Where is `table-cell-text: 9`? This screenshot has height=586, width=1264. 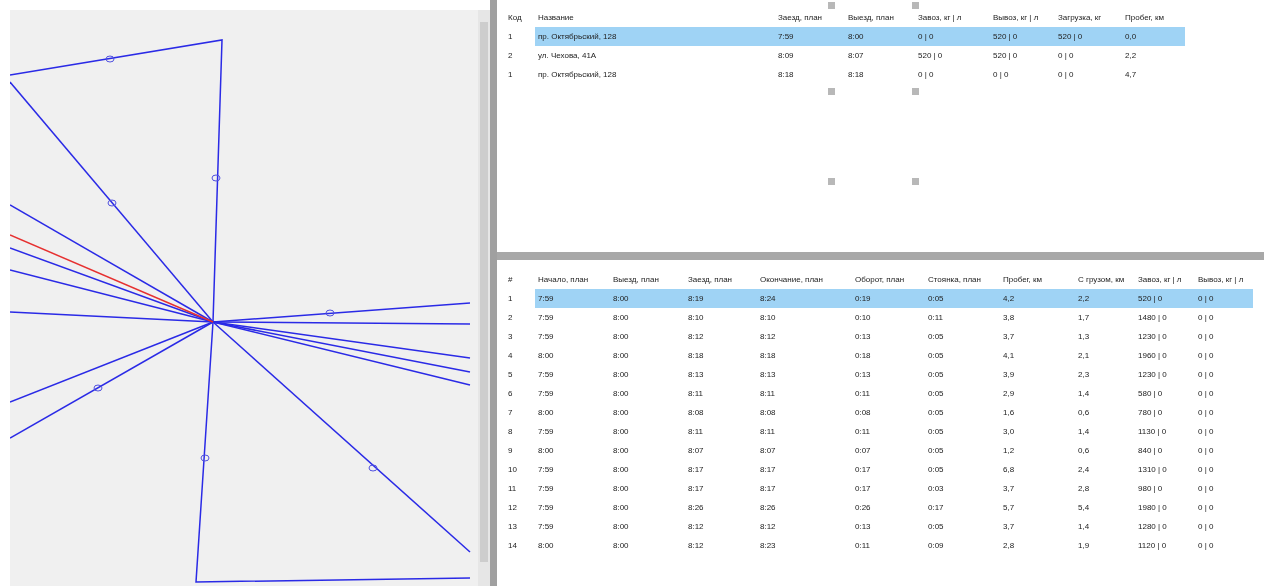 table-cell-text: 9 is located at coordinates (510, 450).